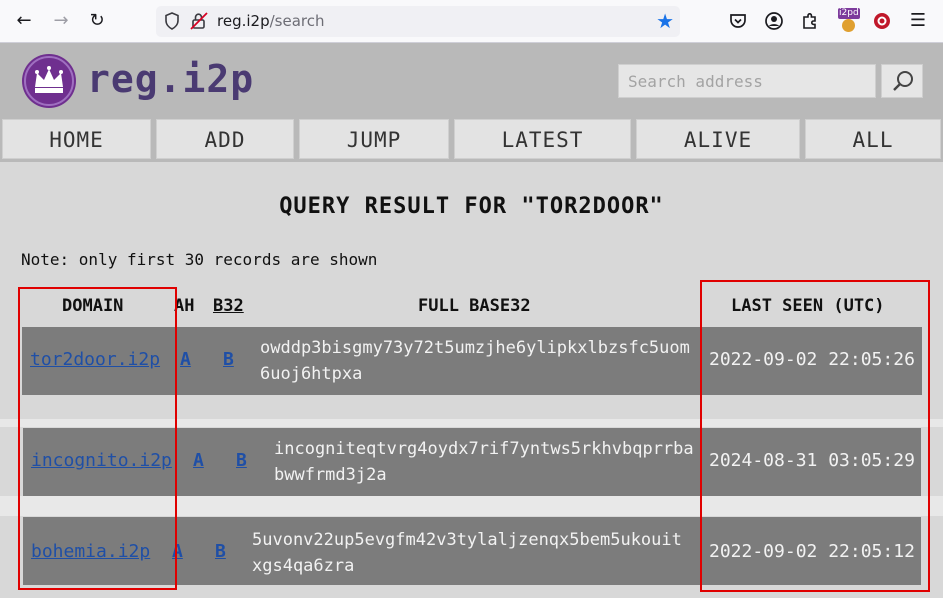 The height and width of the screenshot is (598, 943). I want to click on nav-home: HOME, so click(76, 139).